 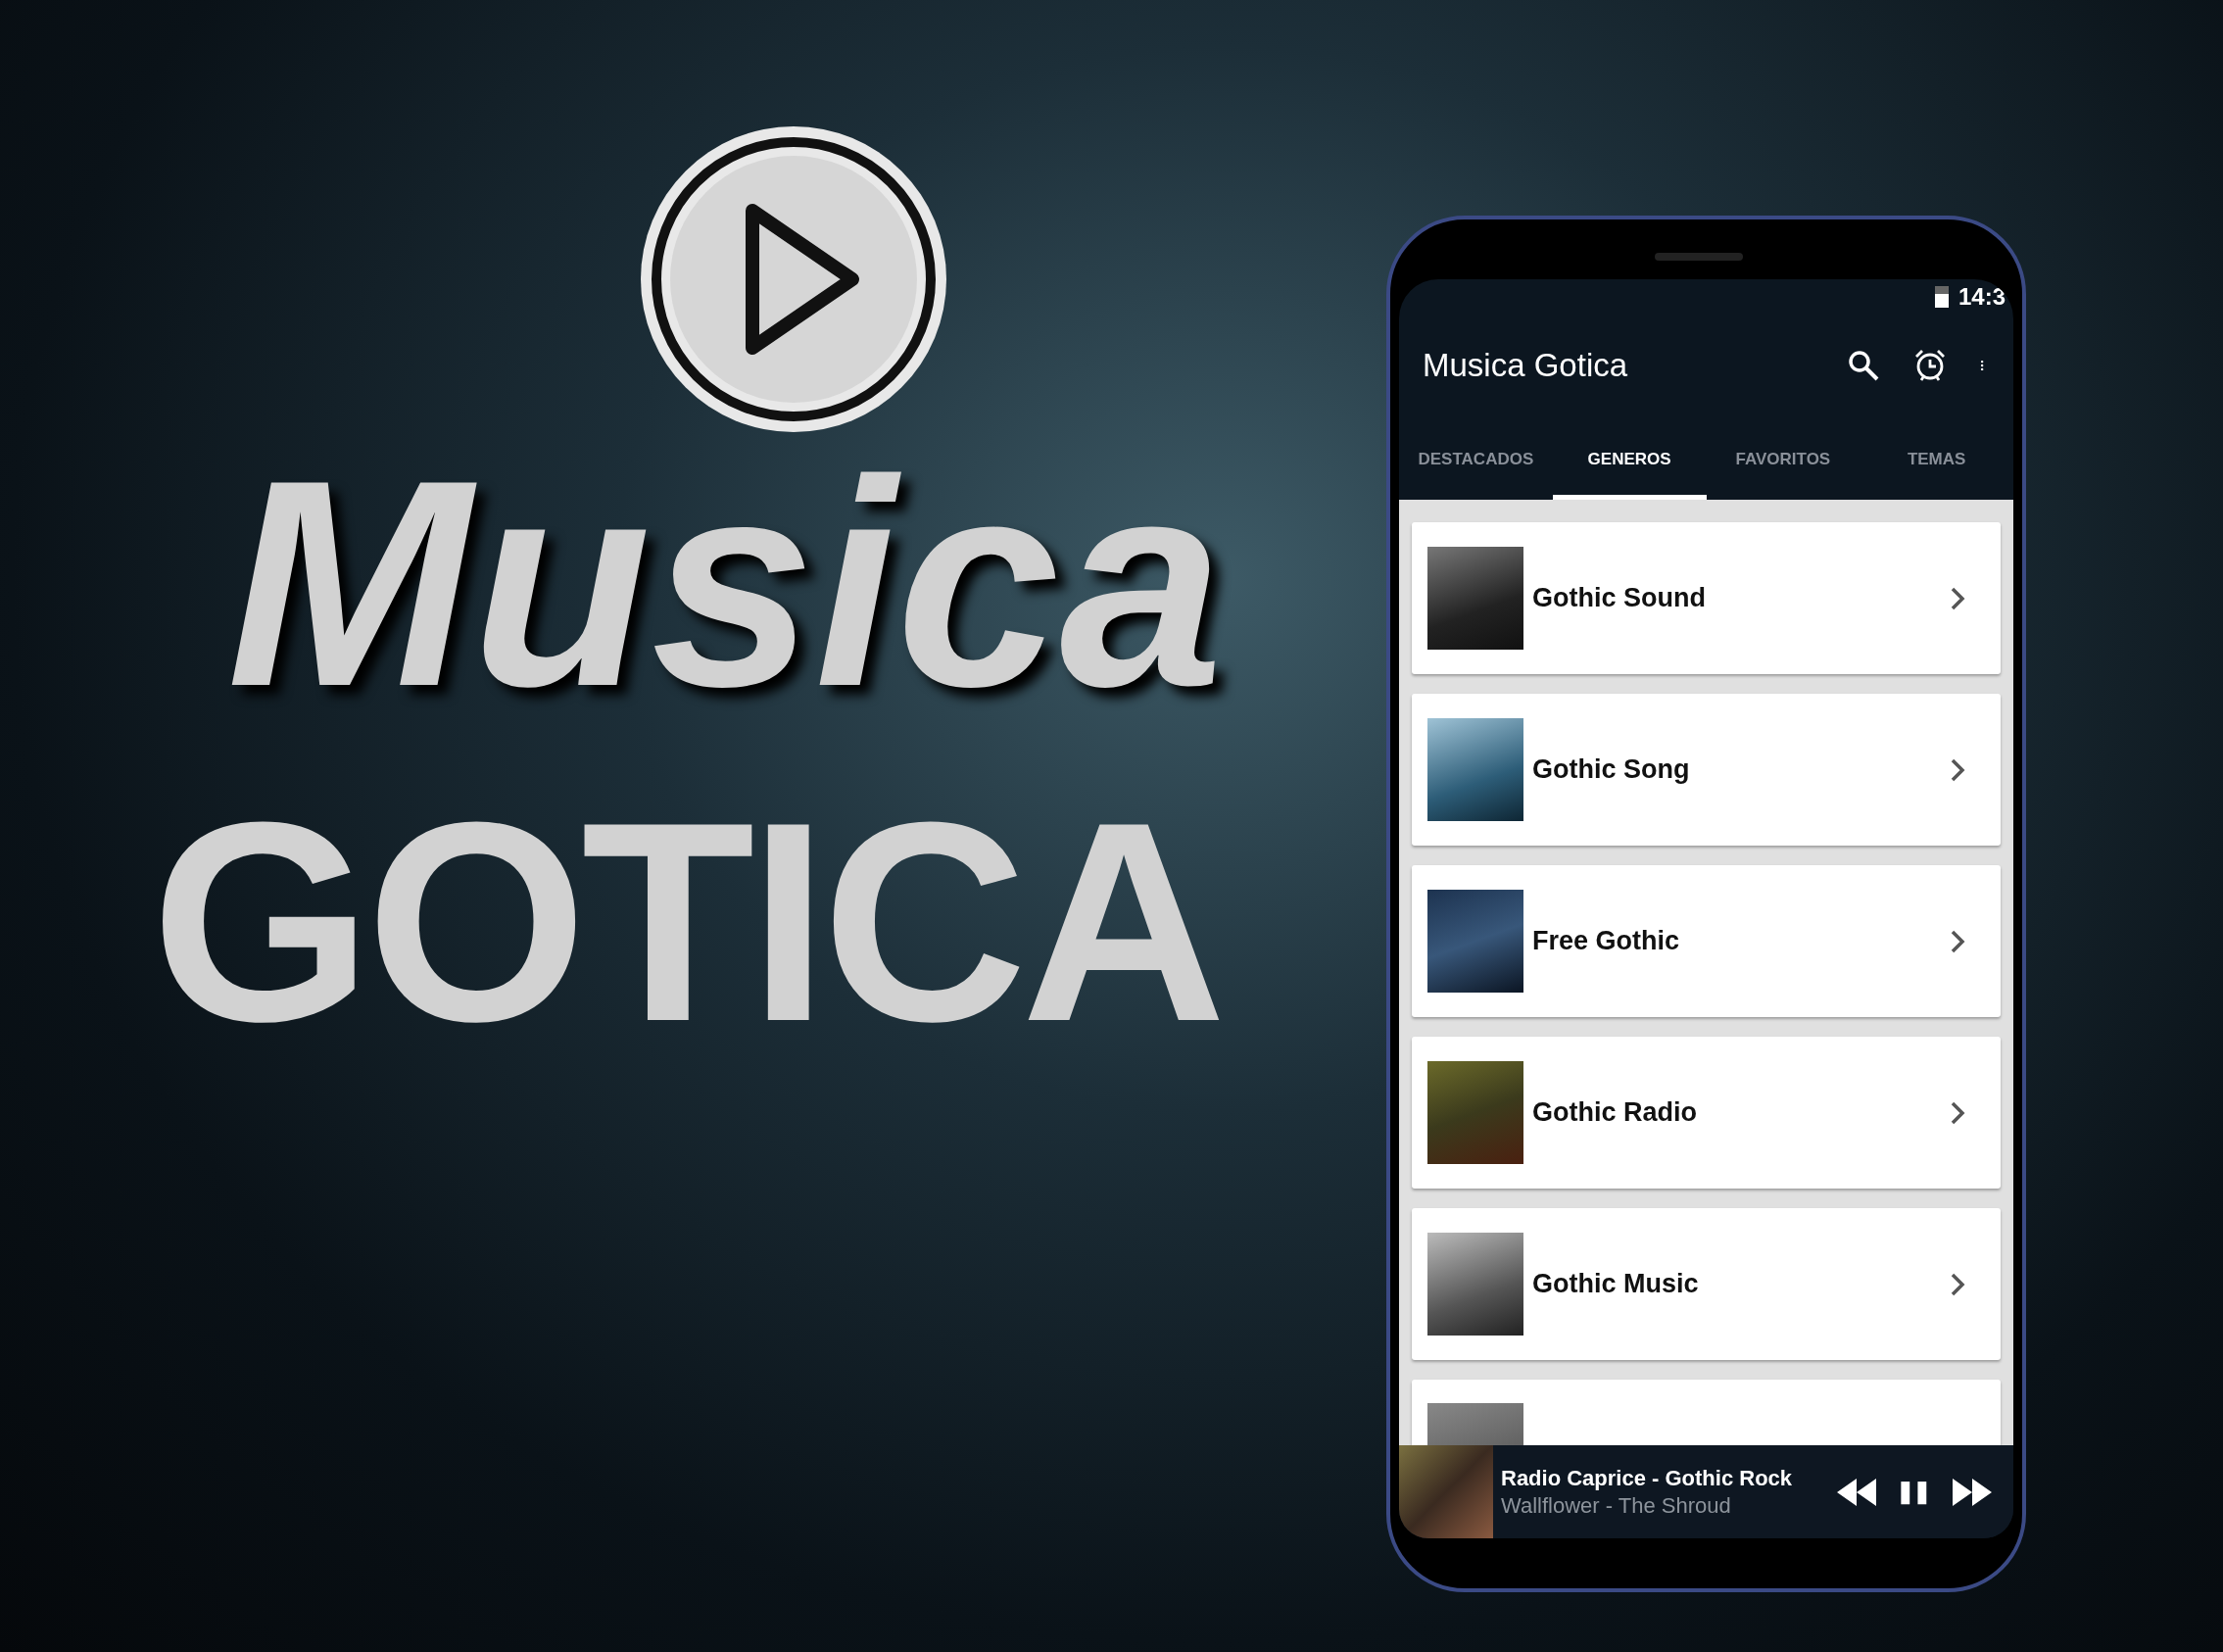 I want to click on genre-card: Gothic Radio, so click(x=1706, y=1113).